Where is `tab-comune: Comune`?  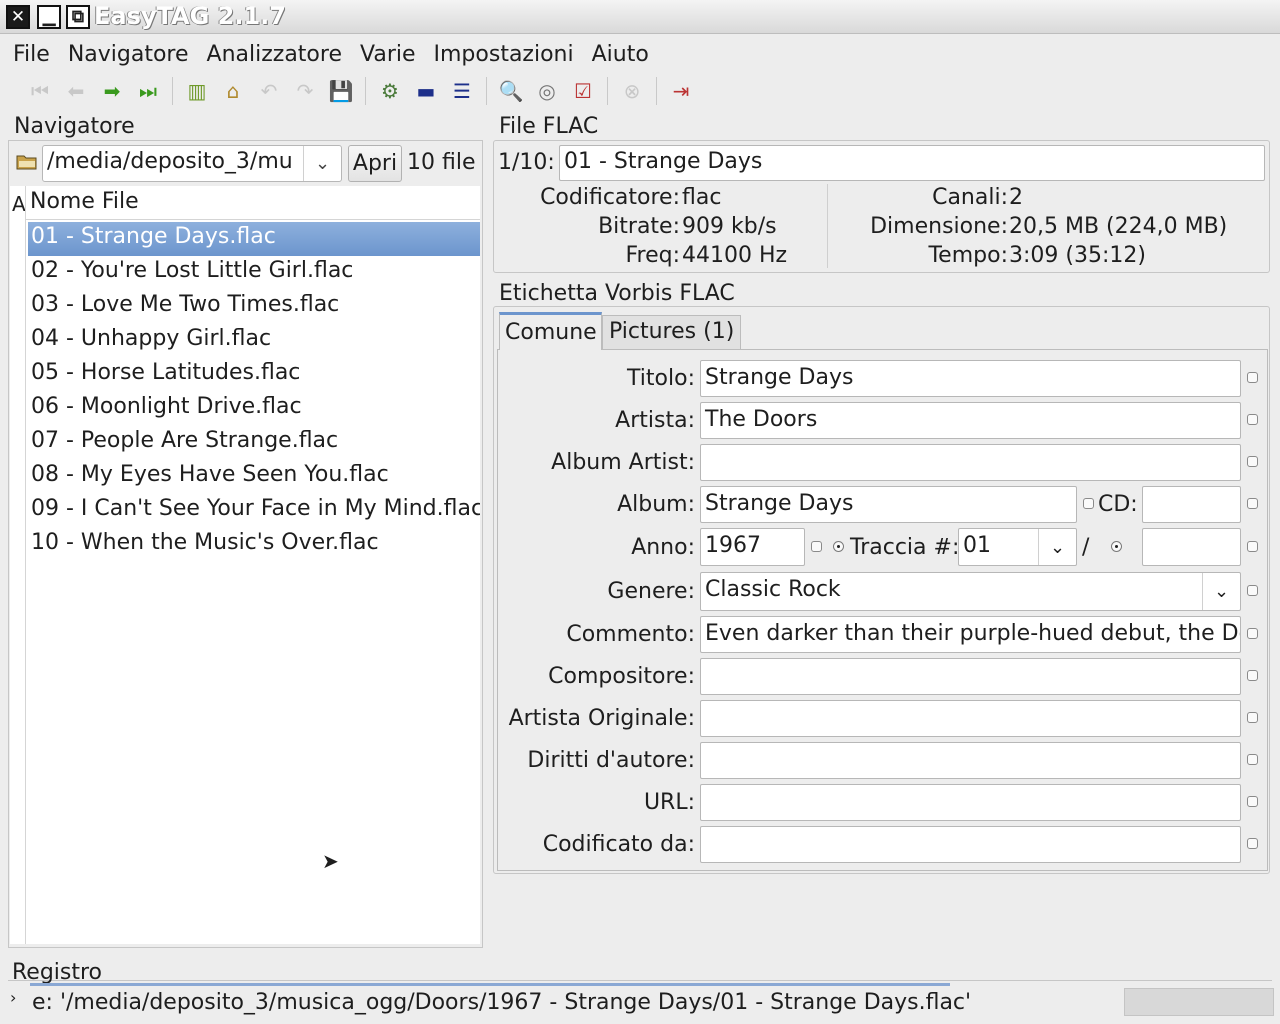
tab-comune: Comune is located at coordinates (550, 331).